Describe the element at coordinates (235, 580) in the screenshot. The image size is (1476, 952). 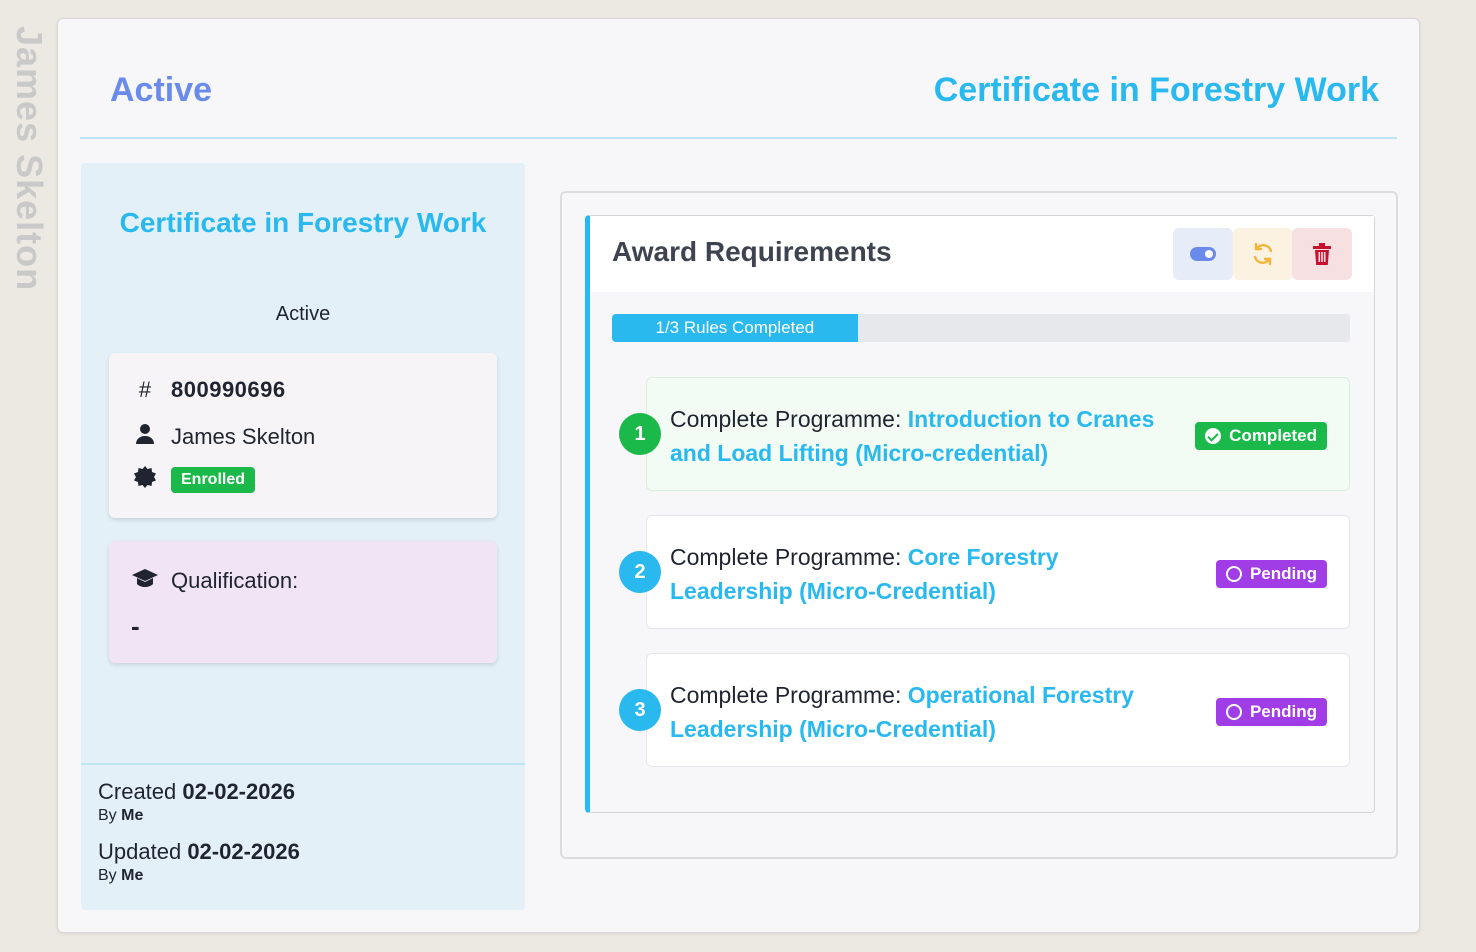
I see `qualification-label: Qualification:` at that location.